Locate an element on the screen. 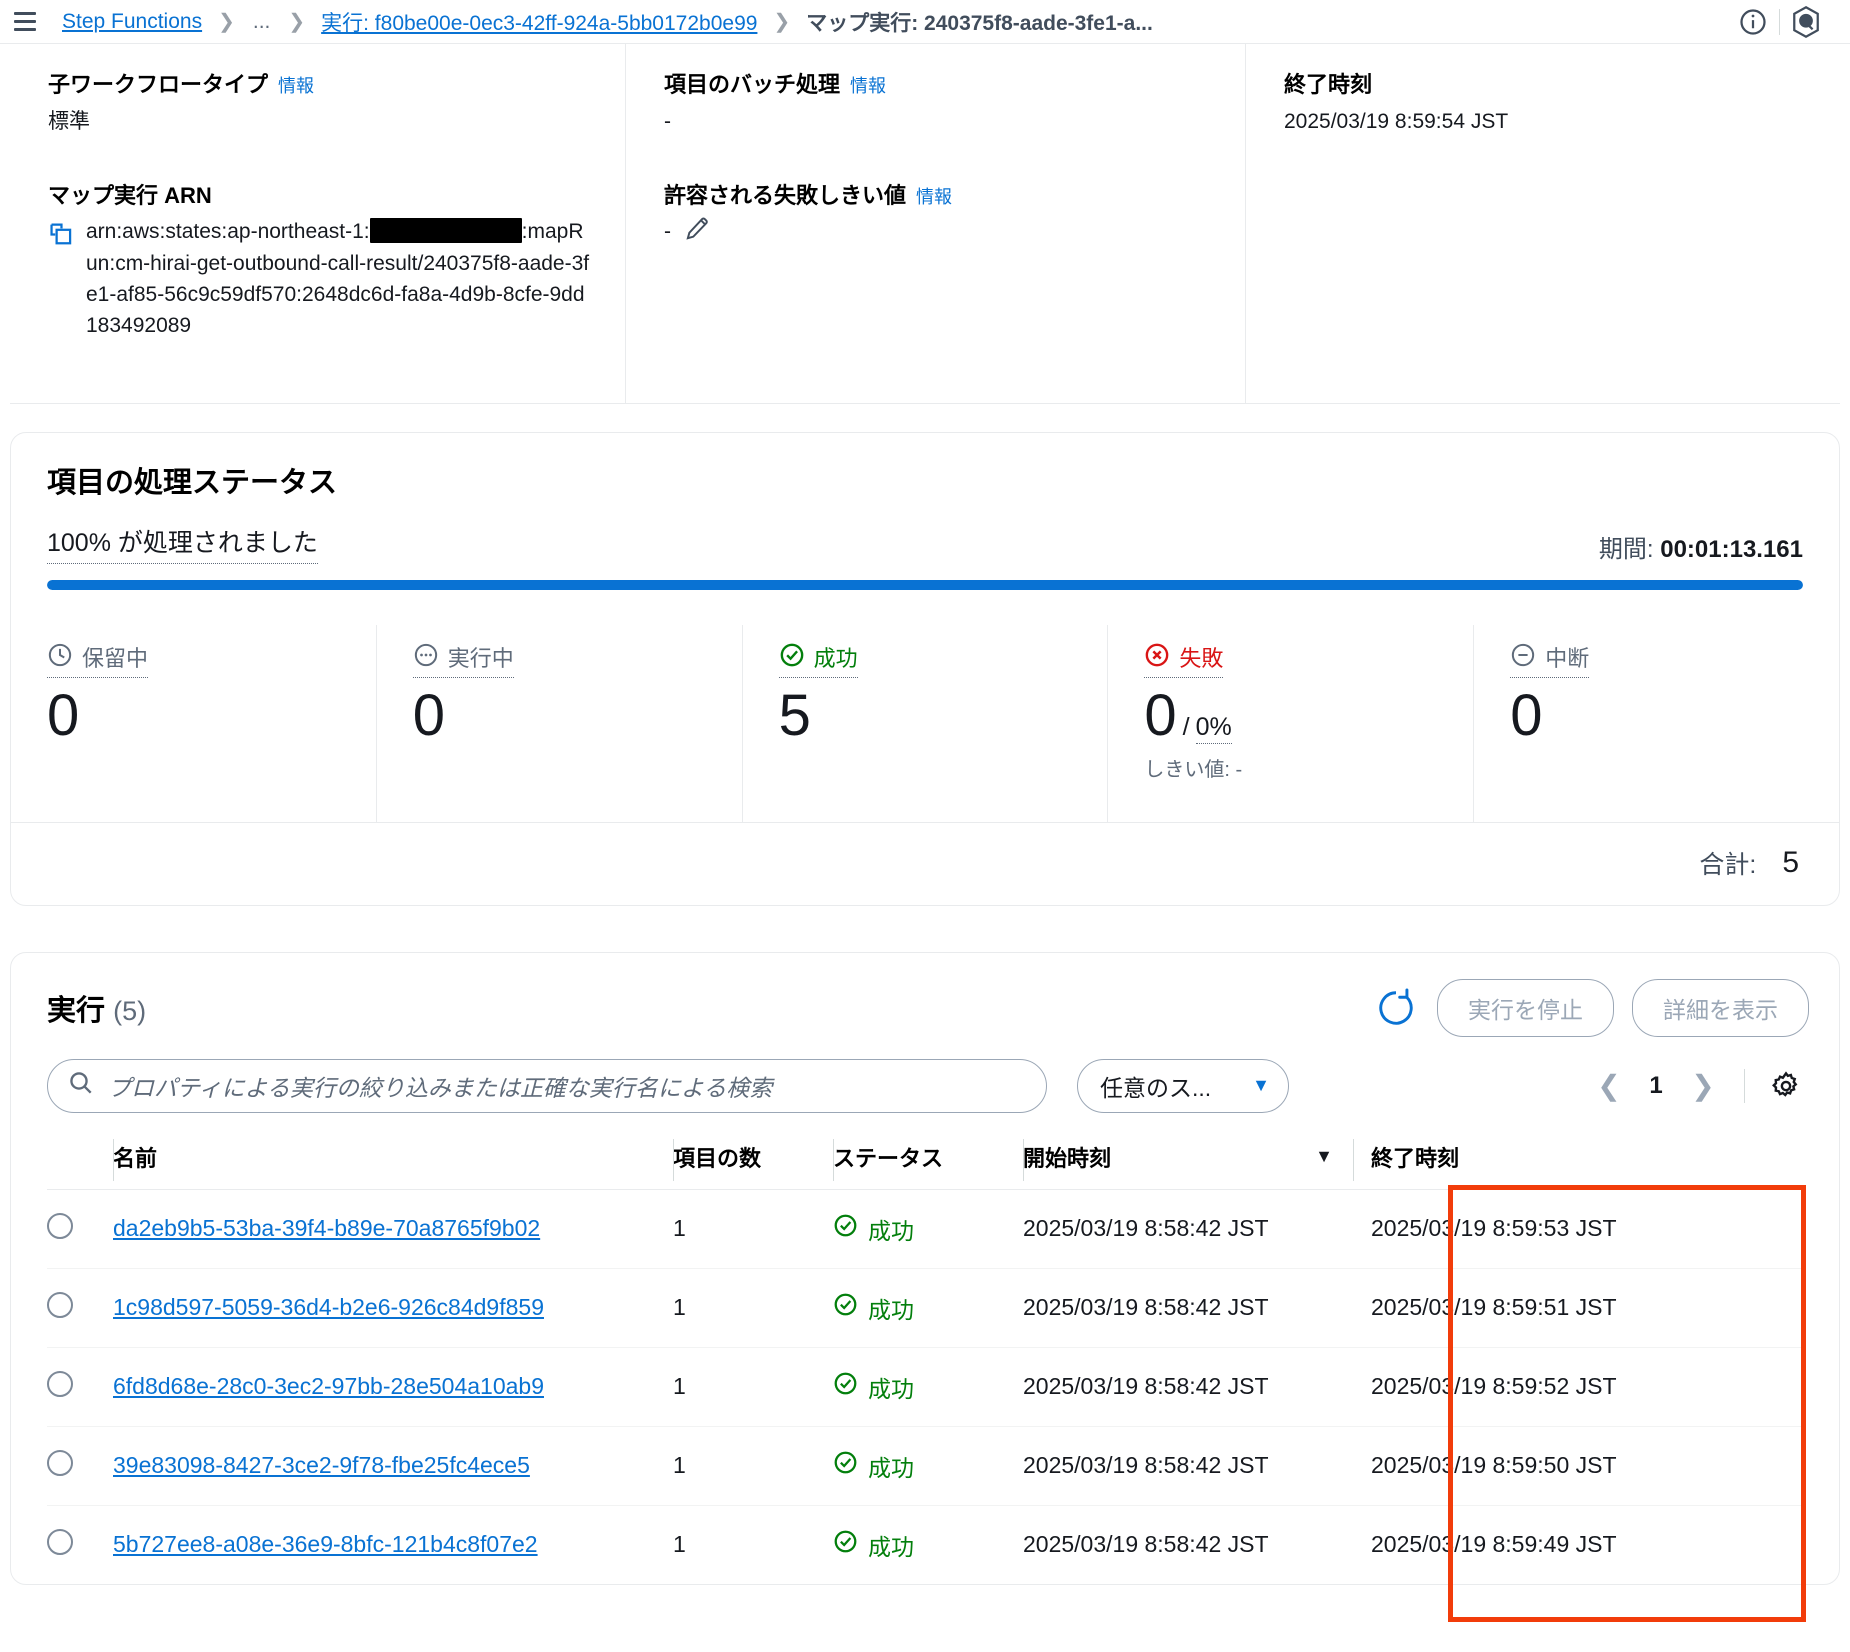 Image resolution: width=1850 pixels, height=1652 pixels. pagination-next-button: ❯ is located at coordinates (1703, 1086).